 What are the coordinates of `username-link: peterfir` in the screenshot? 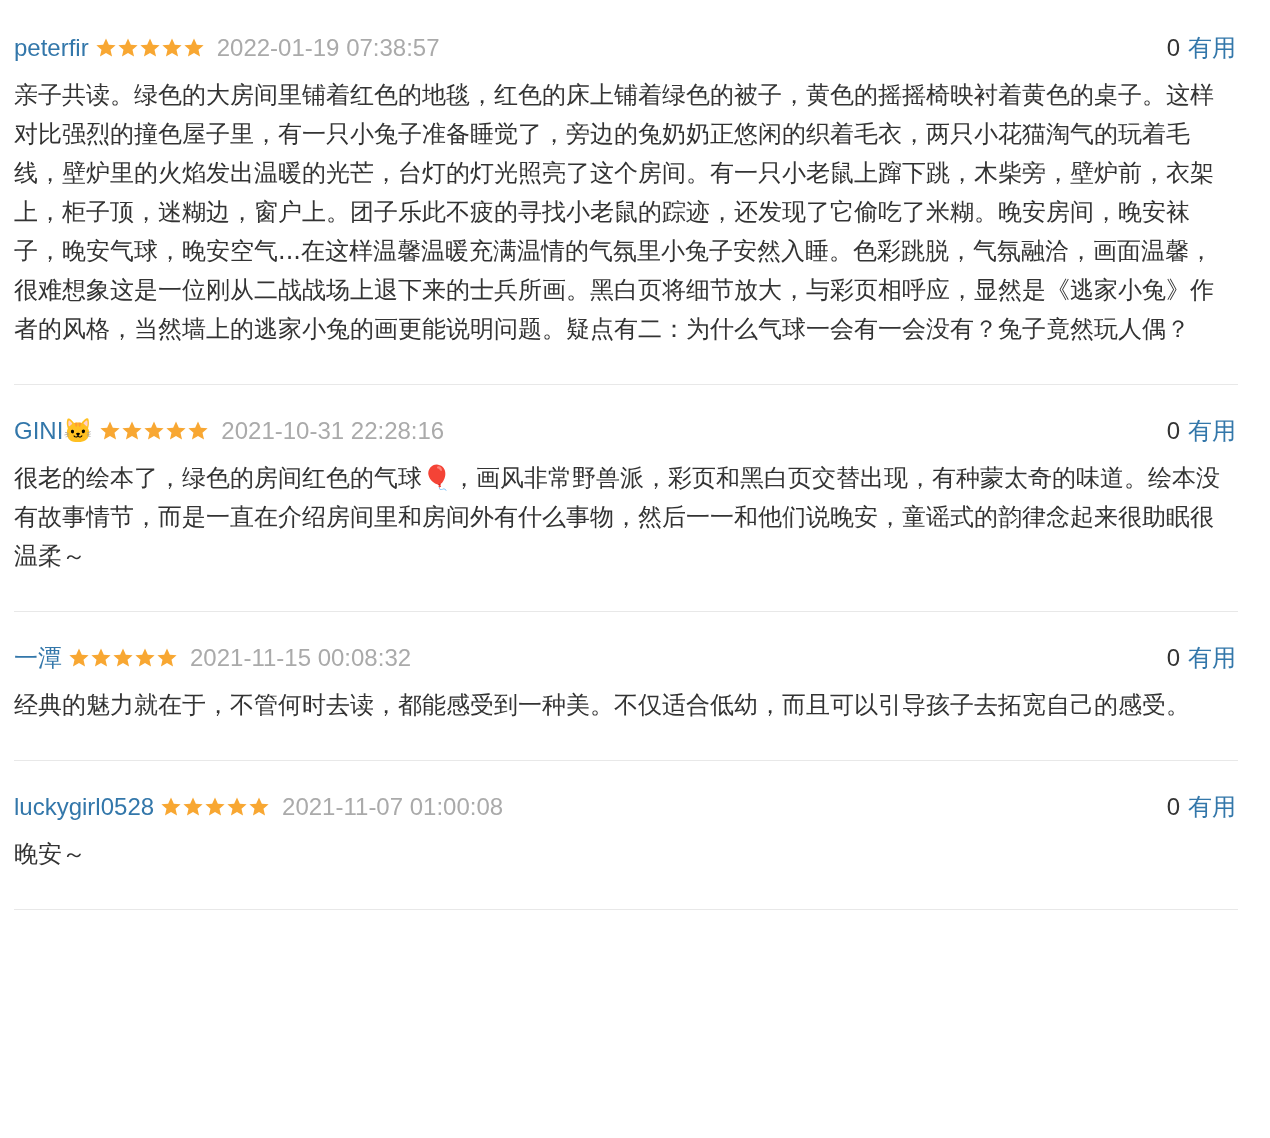 It's located at (51, 48).